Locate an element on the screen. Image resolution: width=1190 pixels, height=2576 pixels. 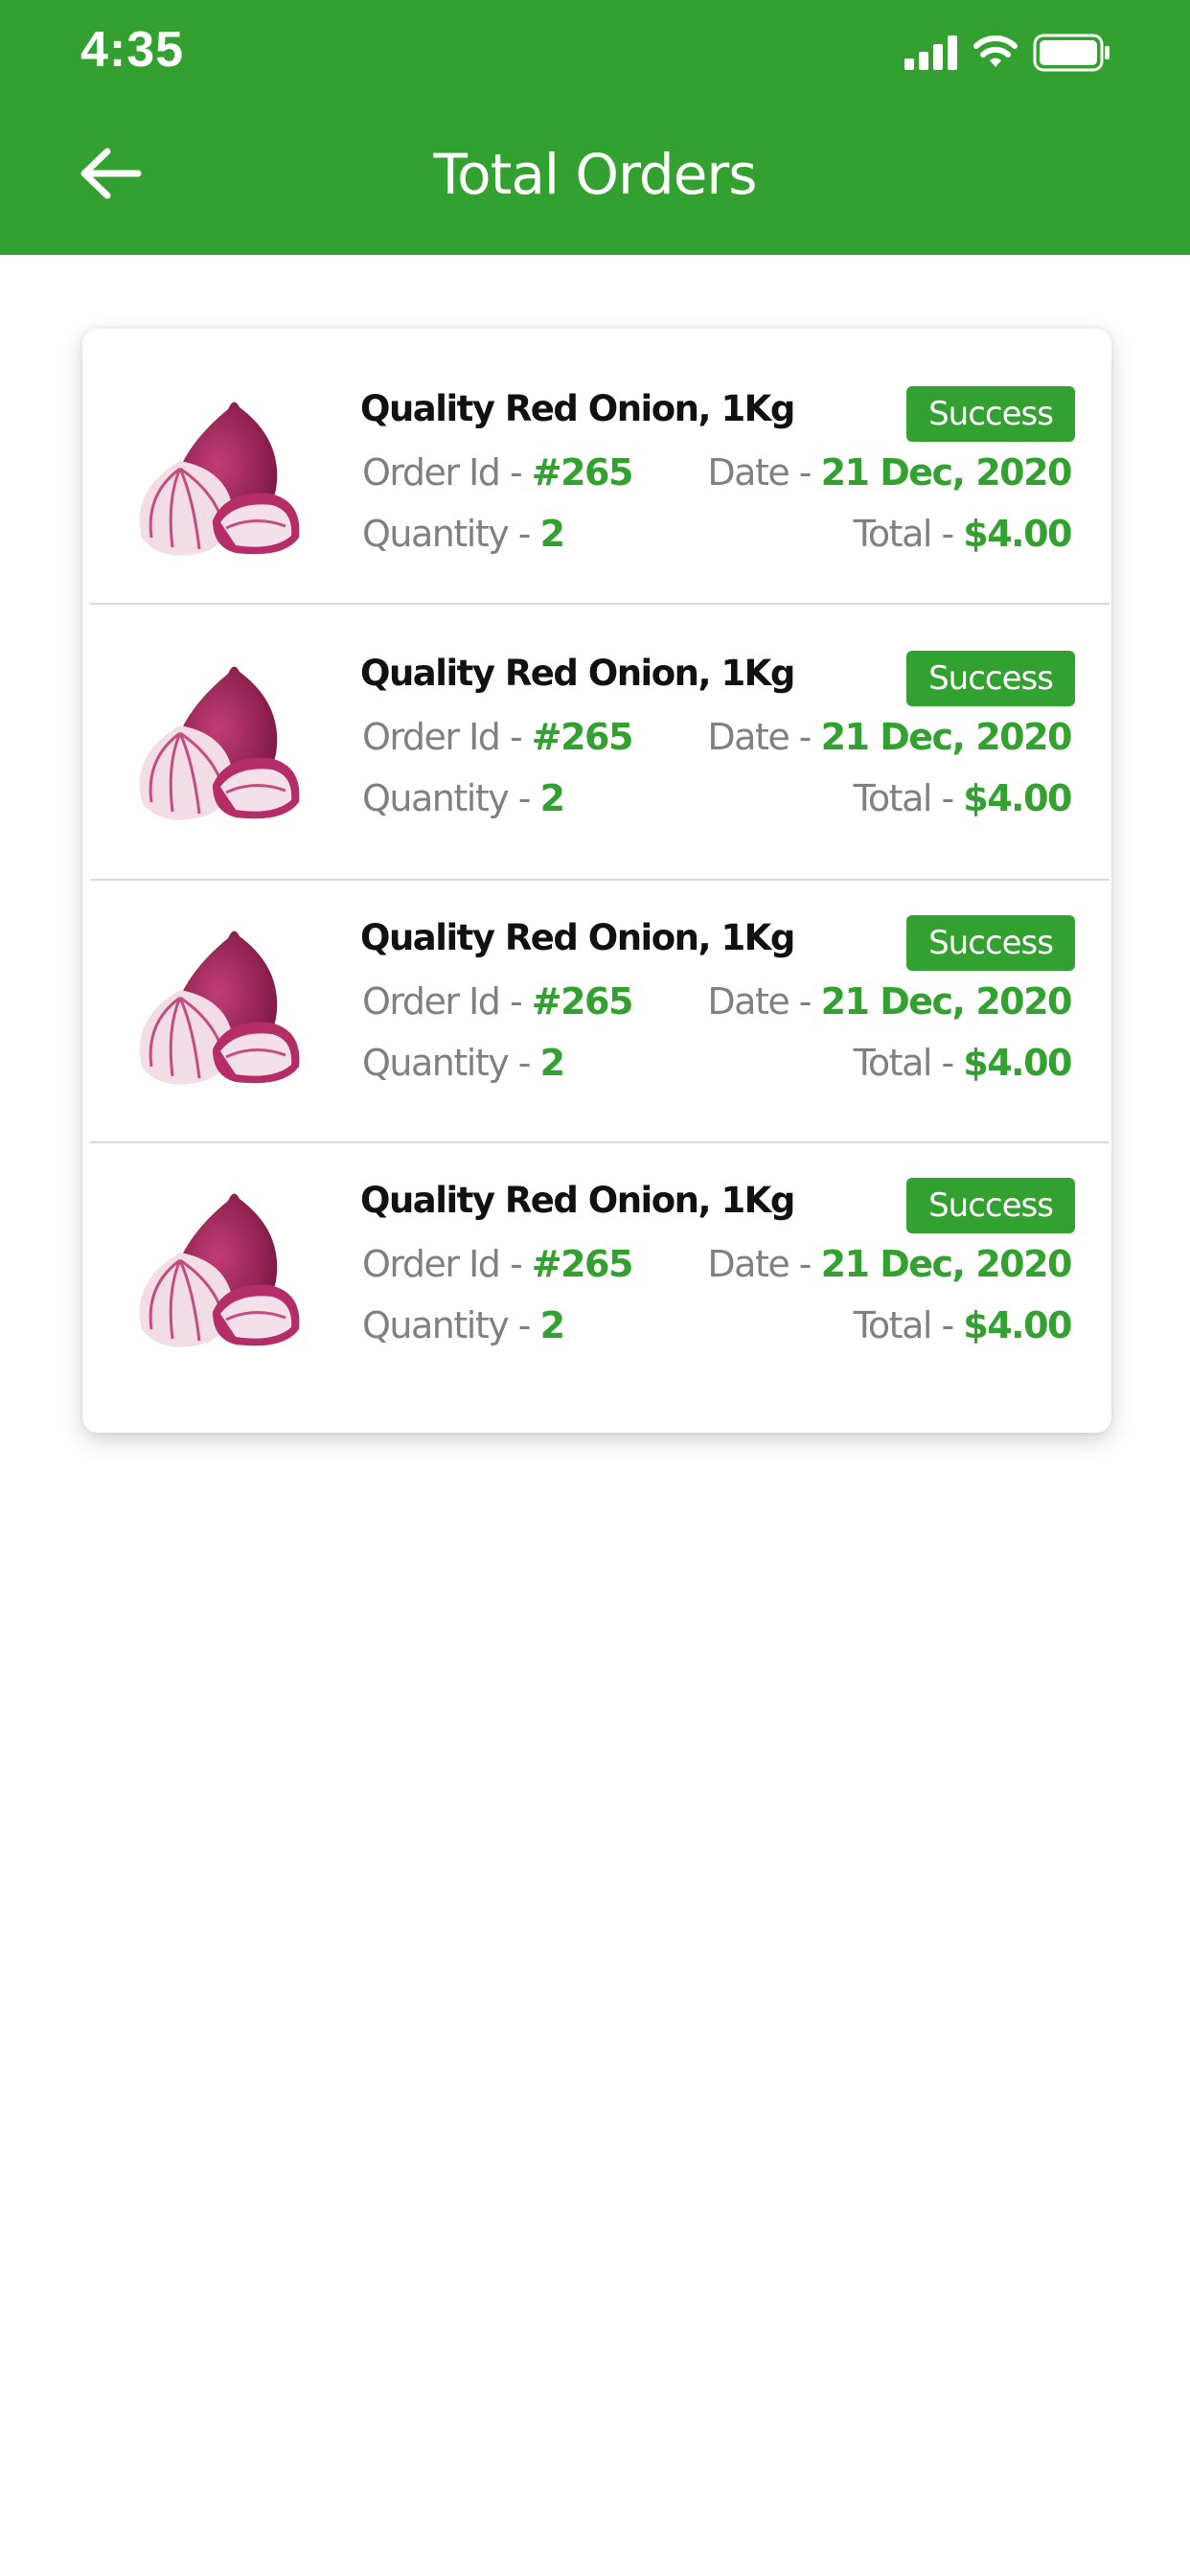
status-time: 4:35 is located at coordinates (132, 50).